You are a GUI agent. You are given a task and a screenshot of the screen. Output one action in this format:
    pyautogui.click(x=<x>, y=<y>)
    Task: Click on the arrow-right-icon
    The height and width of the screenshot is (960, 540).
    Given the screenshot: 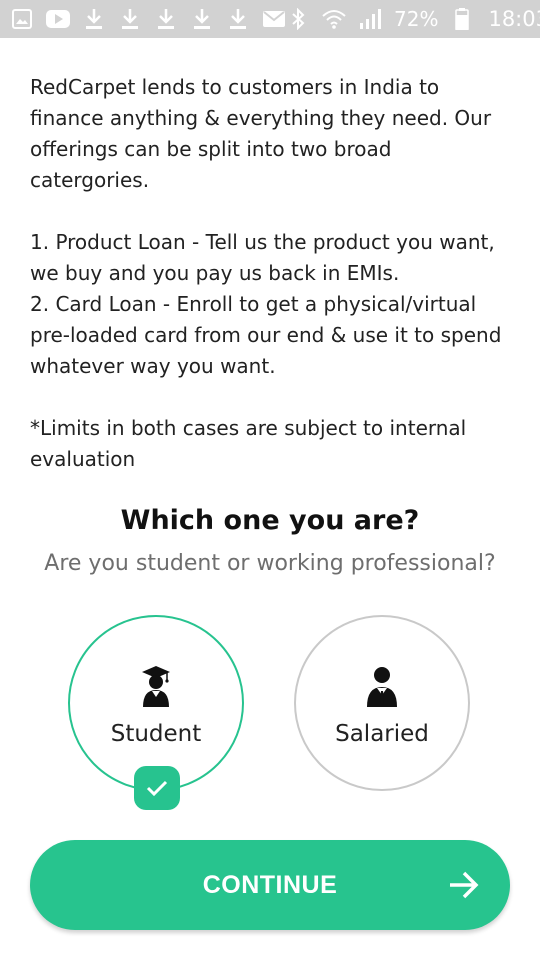 What is the action you would take?
    pyautogui.click(x=464, y=885)
    